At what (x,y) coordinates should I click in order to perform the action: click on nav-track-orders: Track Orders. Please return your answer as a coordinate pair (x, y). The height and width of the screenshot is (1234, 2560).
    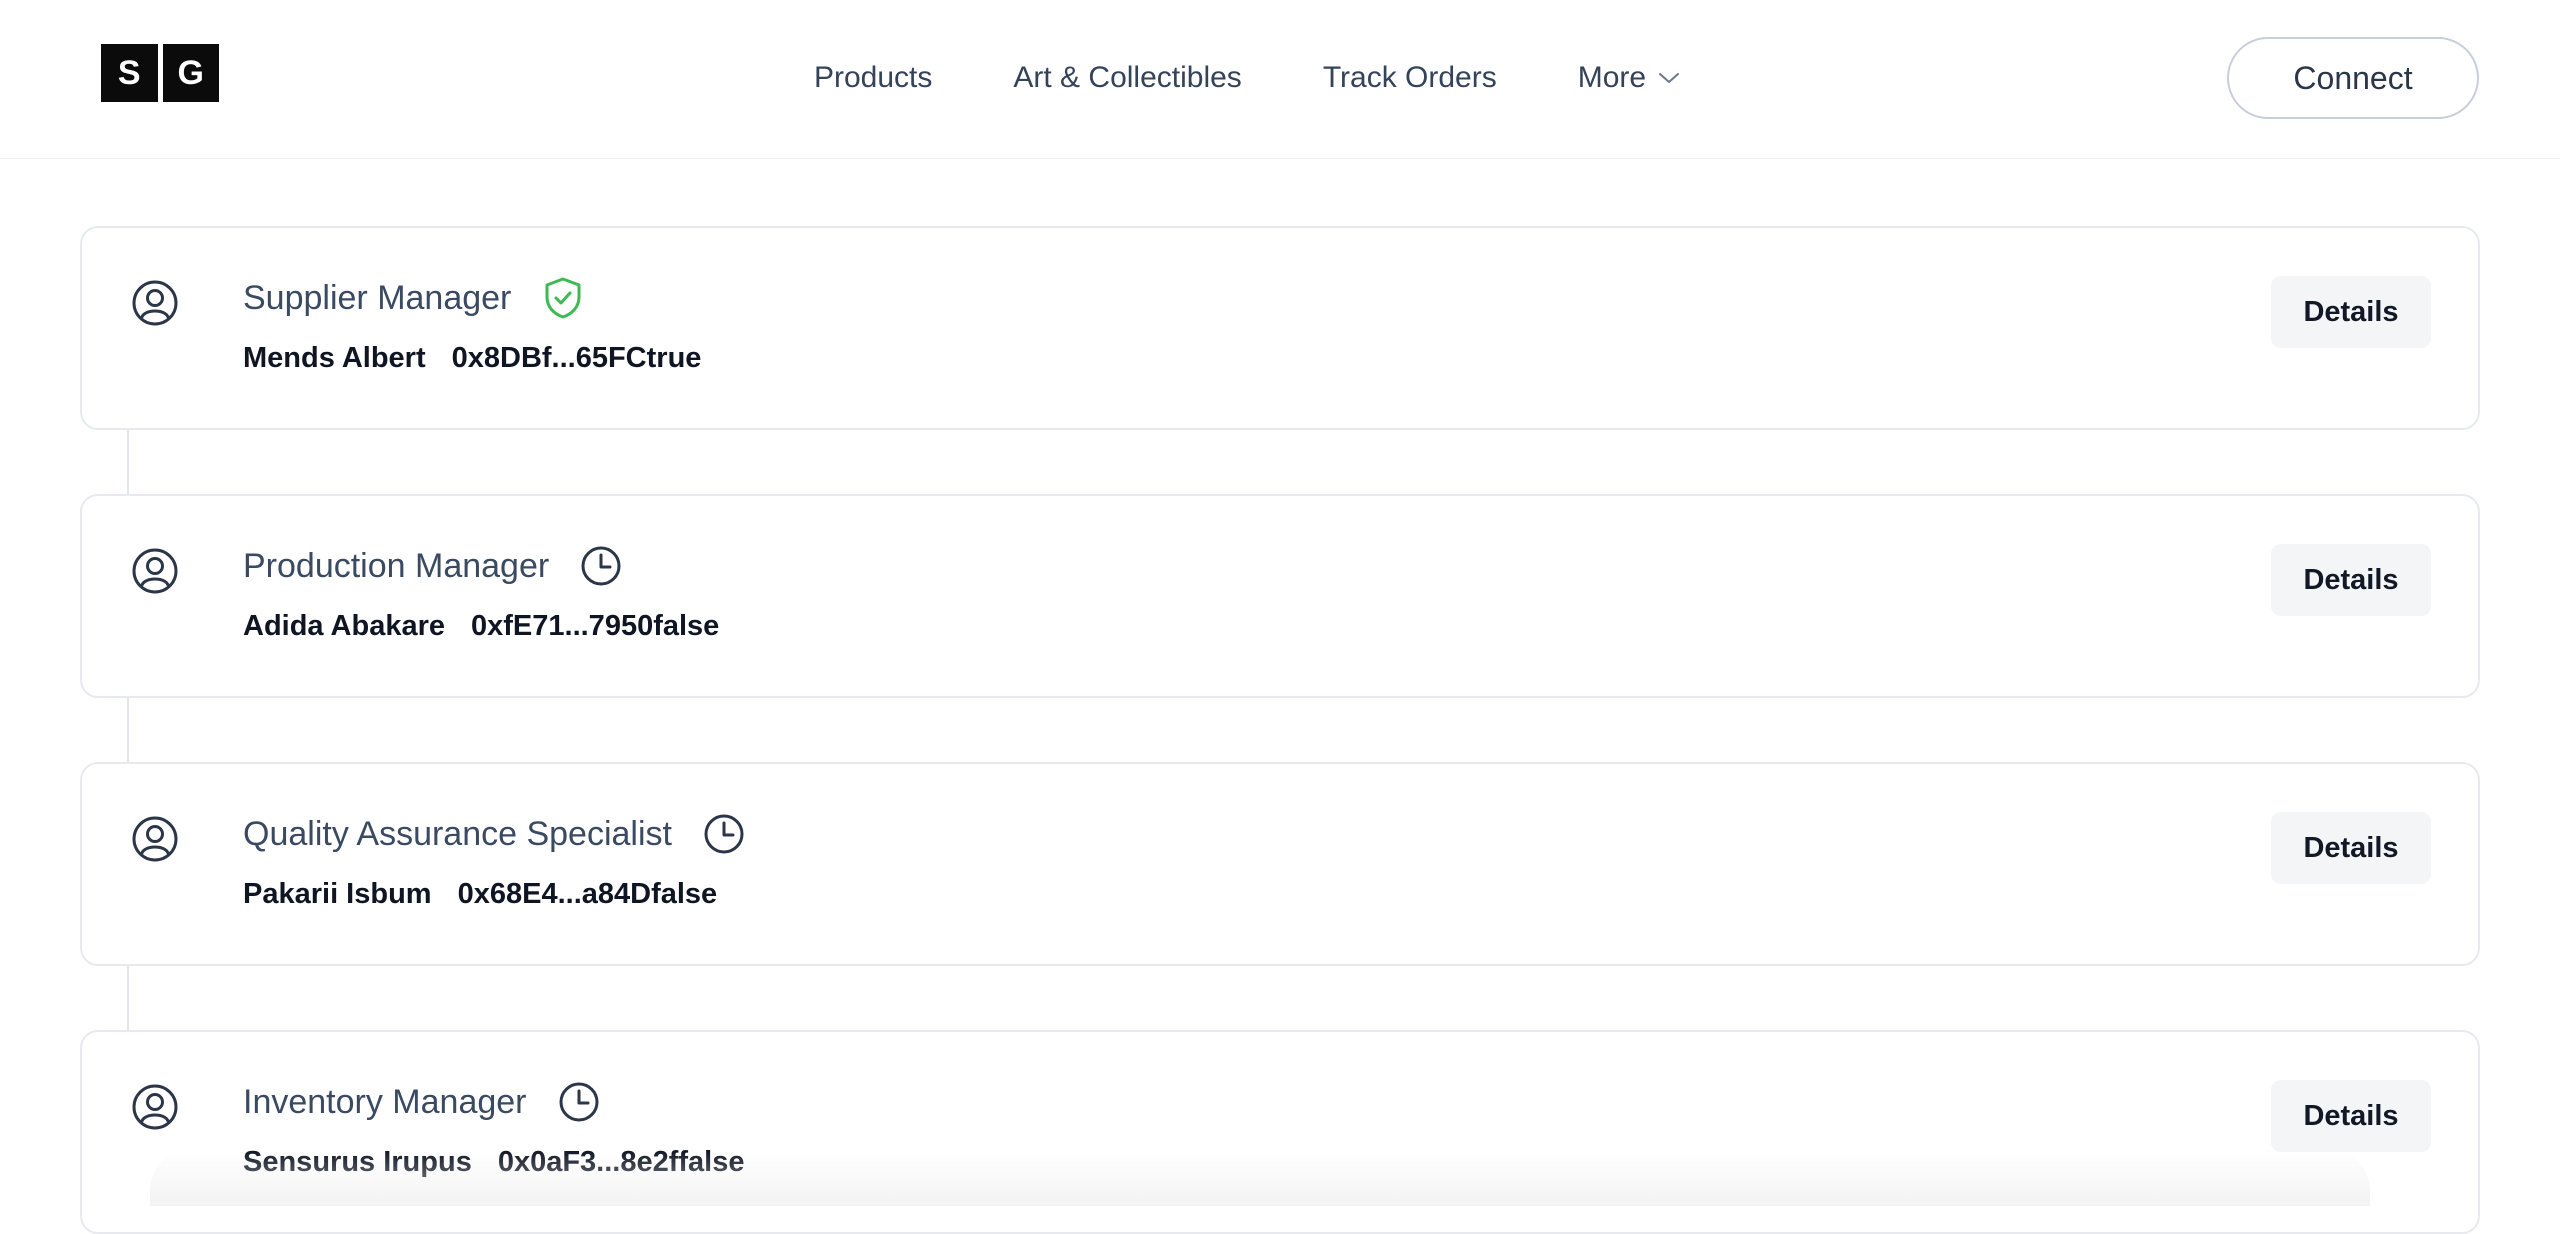
    Looking at the image, I should click on (1410, 78).